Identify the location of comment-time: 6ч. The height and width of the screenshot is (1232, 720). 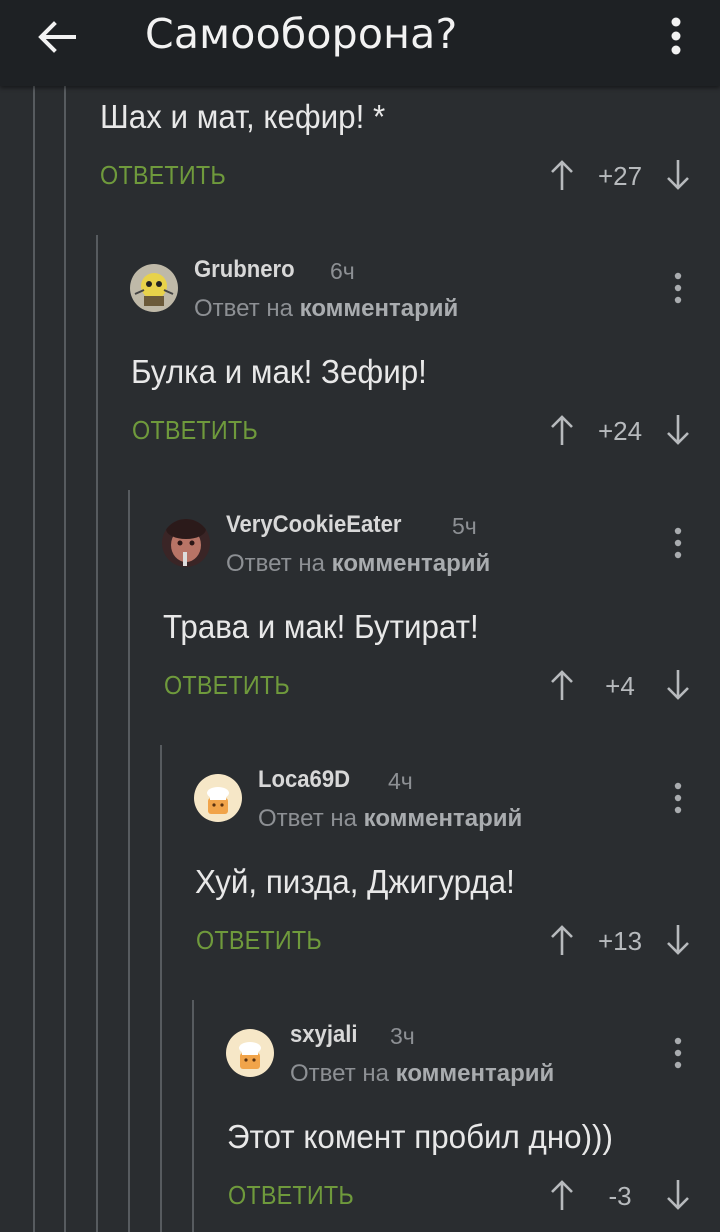
(342, 271).